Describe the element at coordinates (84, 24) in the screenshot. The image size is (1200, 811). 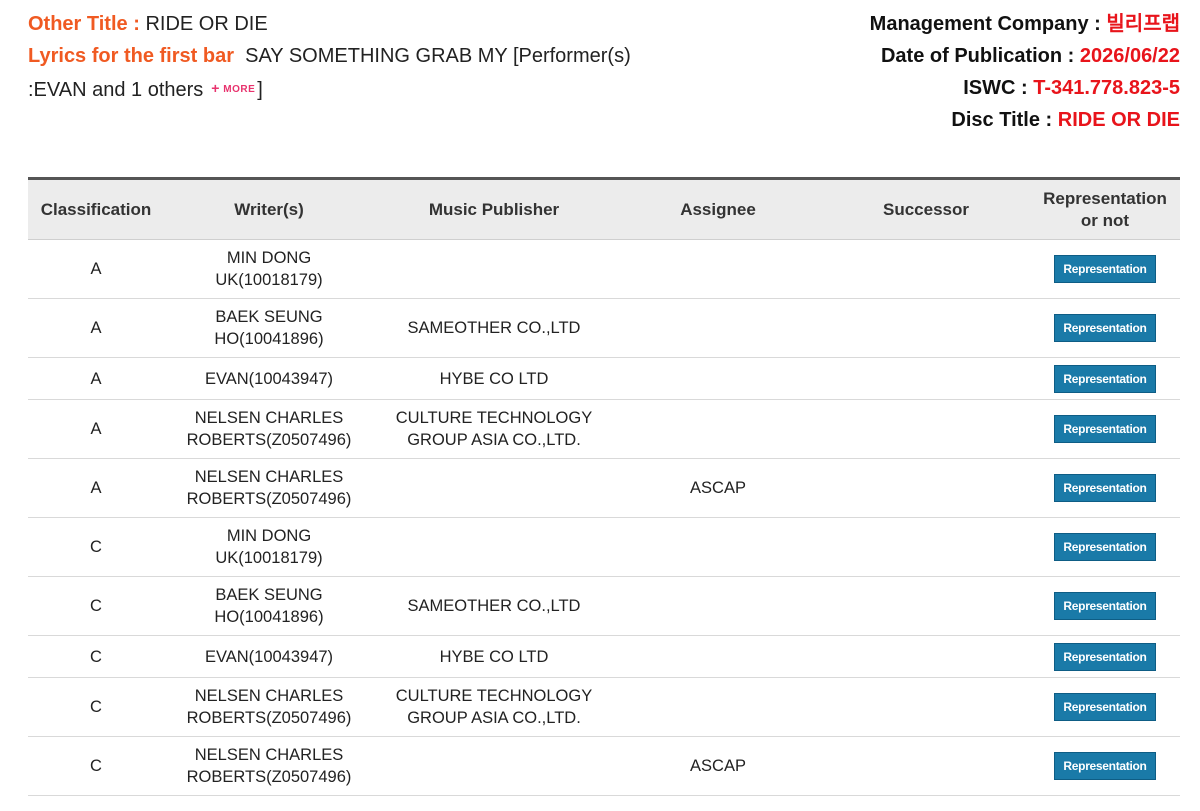
I see `other-title-label: Other Title :` at that location.